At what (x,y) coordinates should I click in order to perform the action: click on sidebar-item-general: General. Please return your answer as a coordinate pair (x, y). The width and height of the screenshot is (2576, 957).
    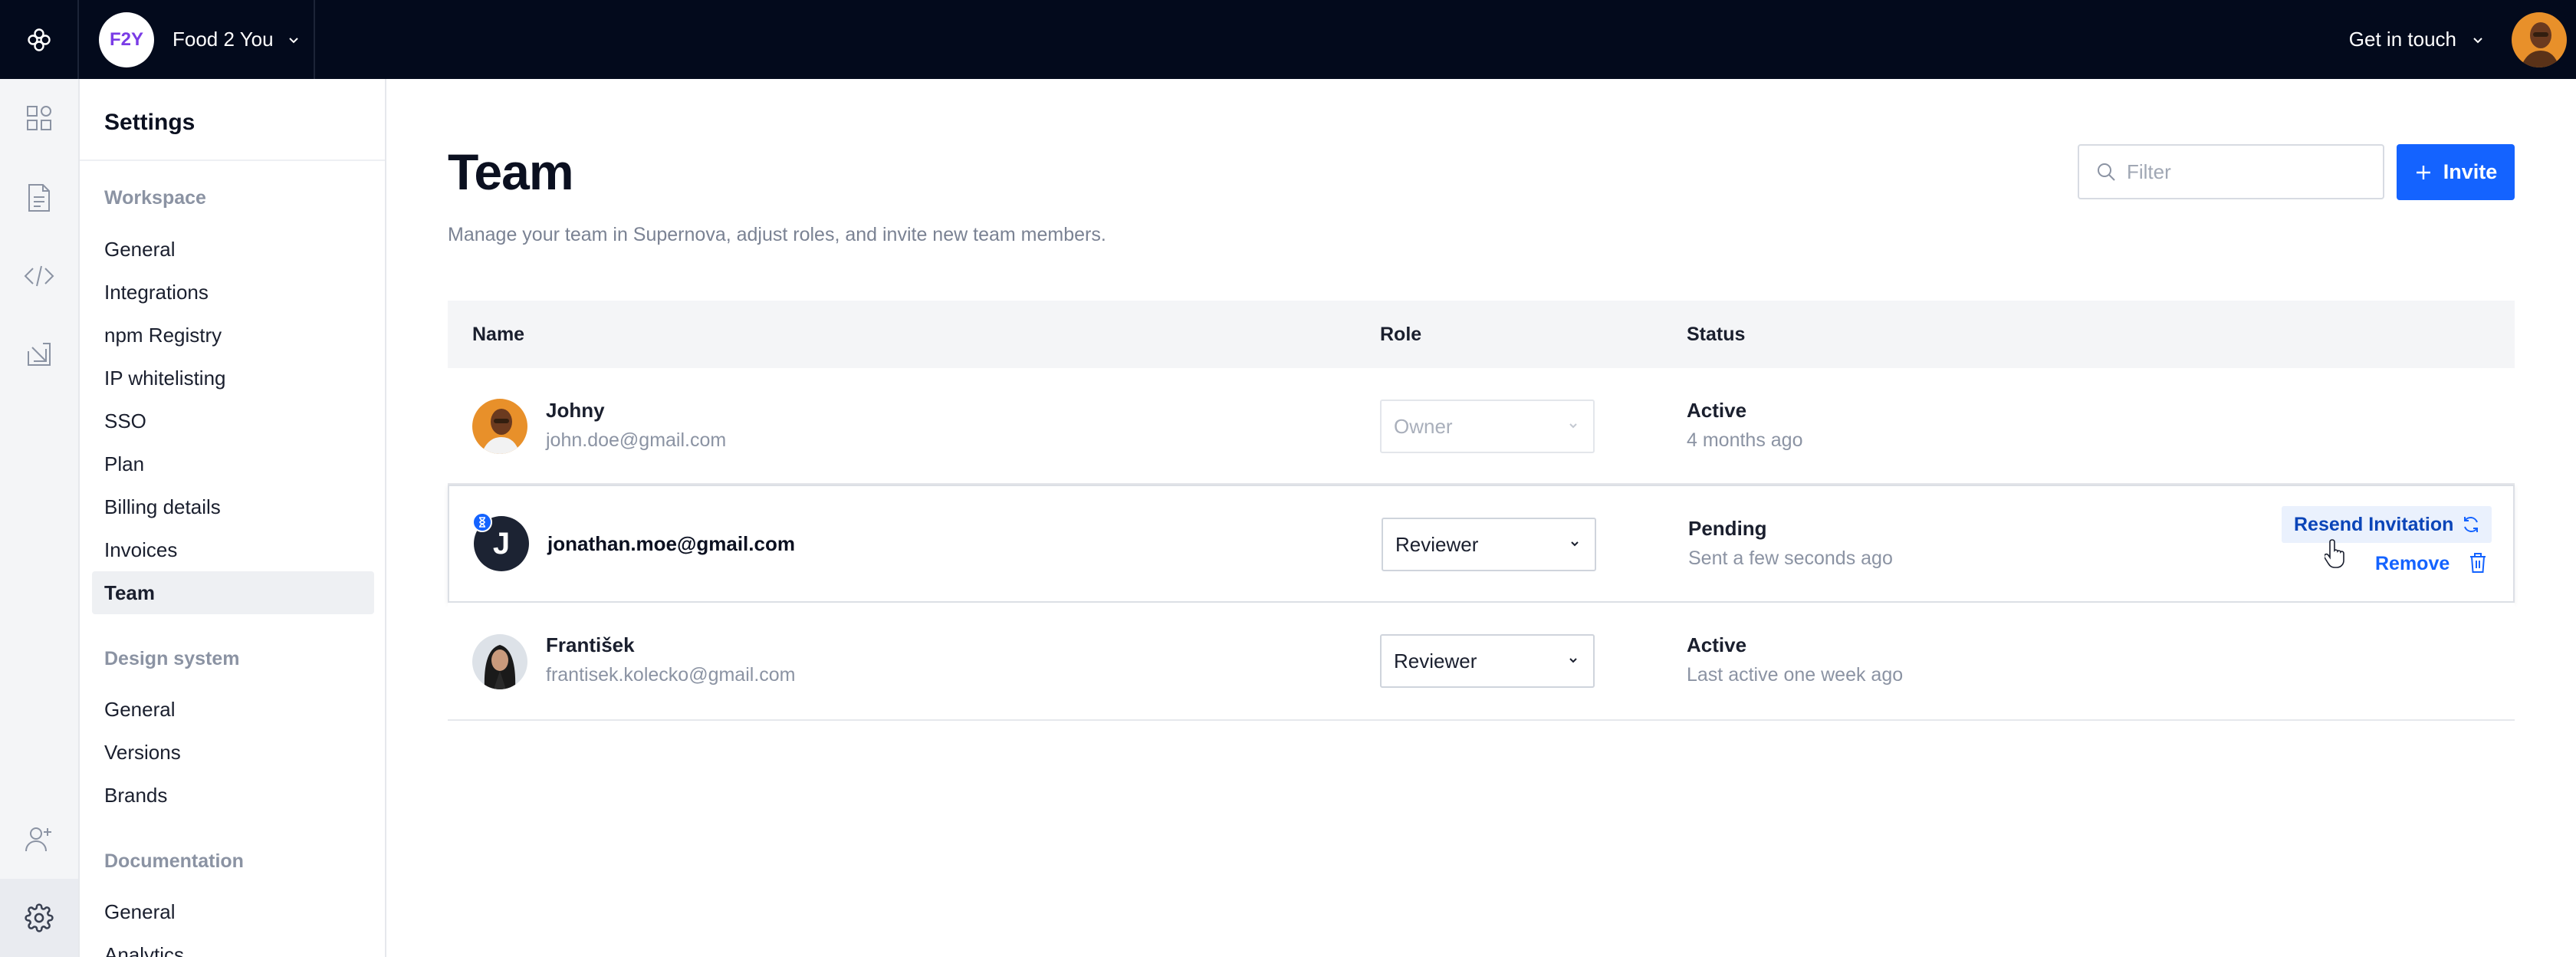
    Looking at the image, I should click on (233, 249).